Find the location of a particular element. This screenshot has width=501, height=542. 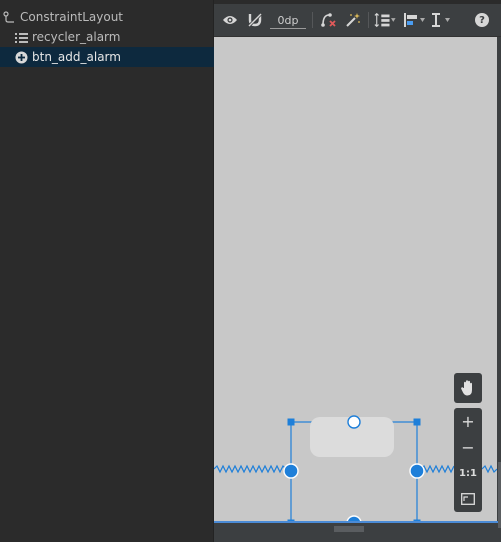

zoom-button-group: + − 1:1 is located at coordinates (468, 460).